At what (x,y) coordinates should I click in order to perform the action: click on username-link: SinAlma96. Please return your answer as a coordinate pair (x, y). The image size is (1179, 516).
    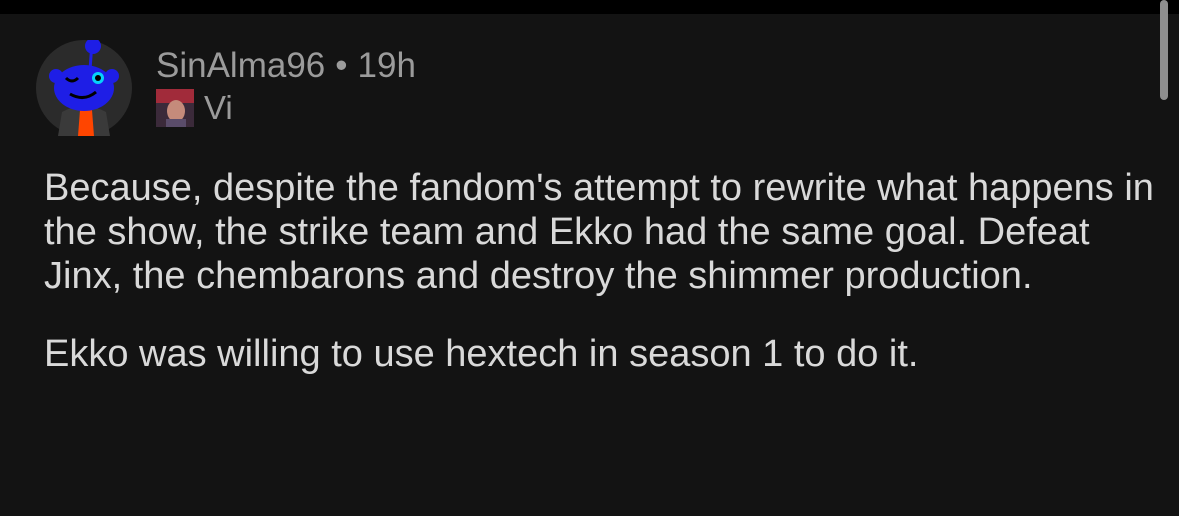
    Looking at the image, I should click on (240, 65).